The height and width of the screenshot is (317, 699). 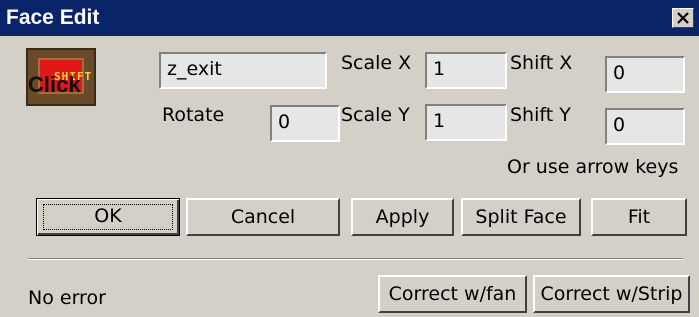 I want to click on rotate-field: 0, so click(x=305, y=123).